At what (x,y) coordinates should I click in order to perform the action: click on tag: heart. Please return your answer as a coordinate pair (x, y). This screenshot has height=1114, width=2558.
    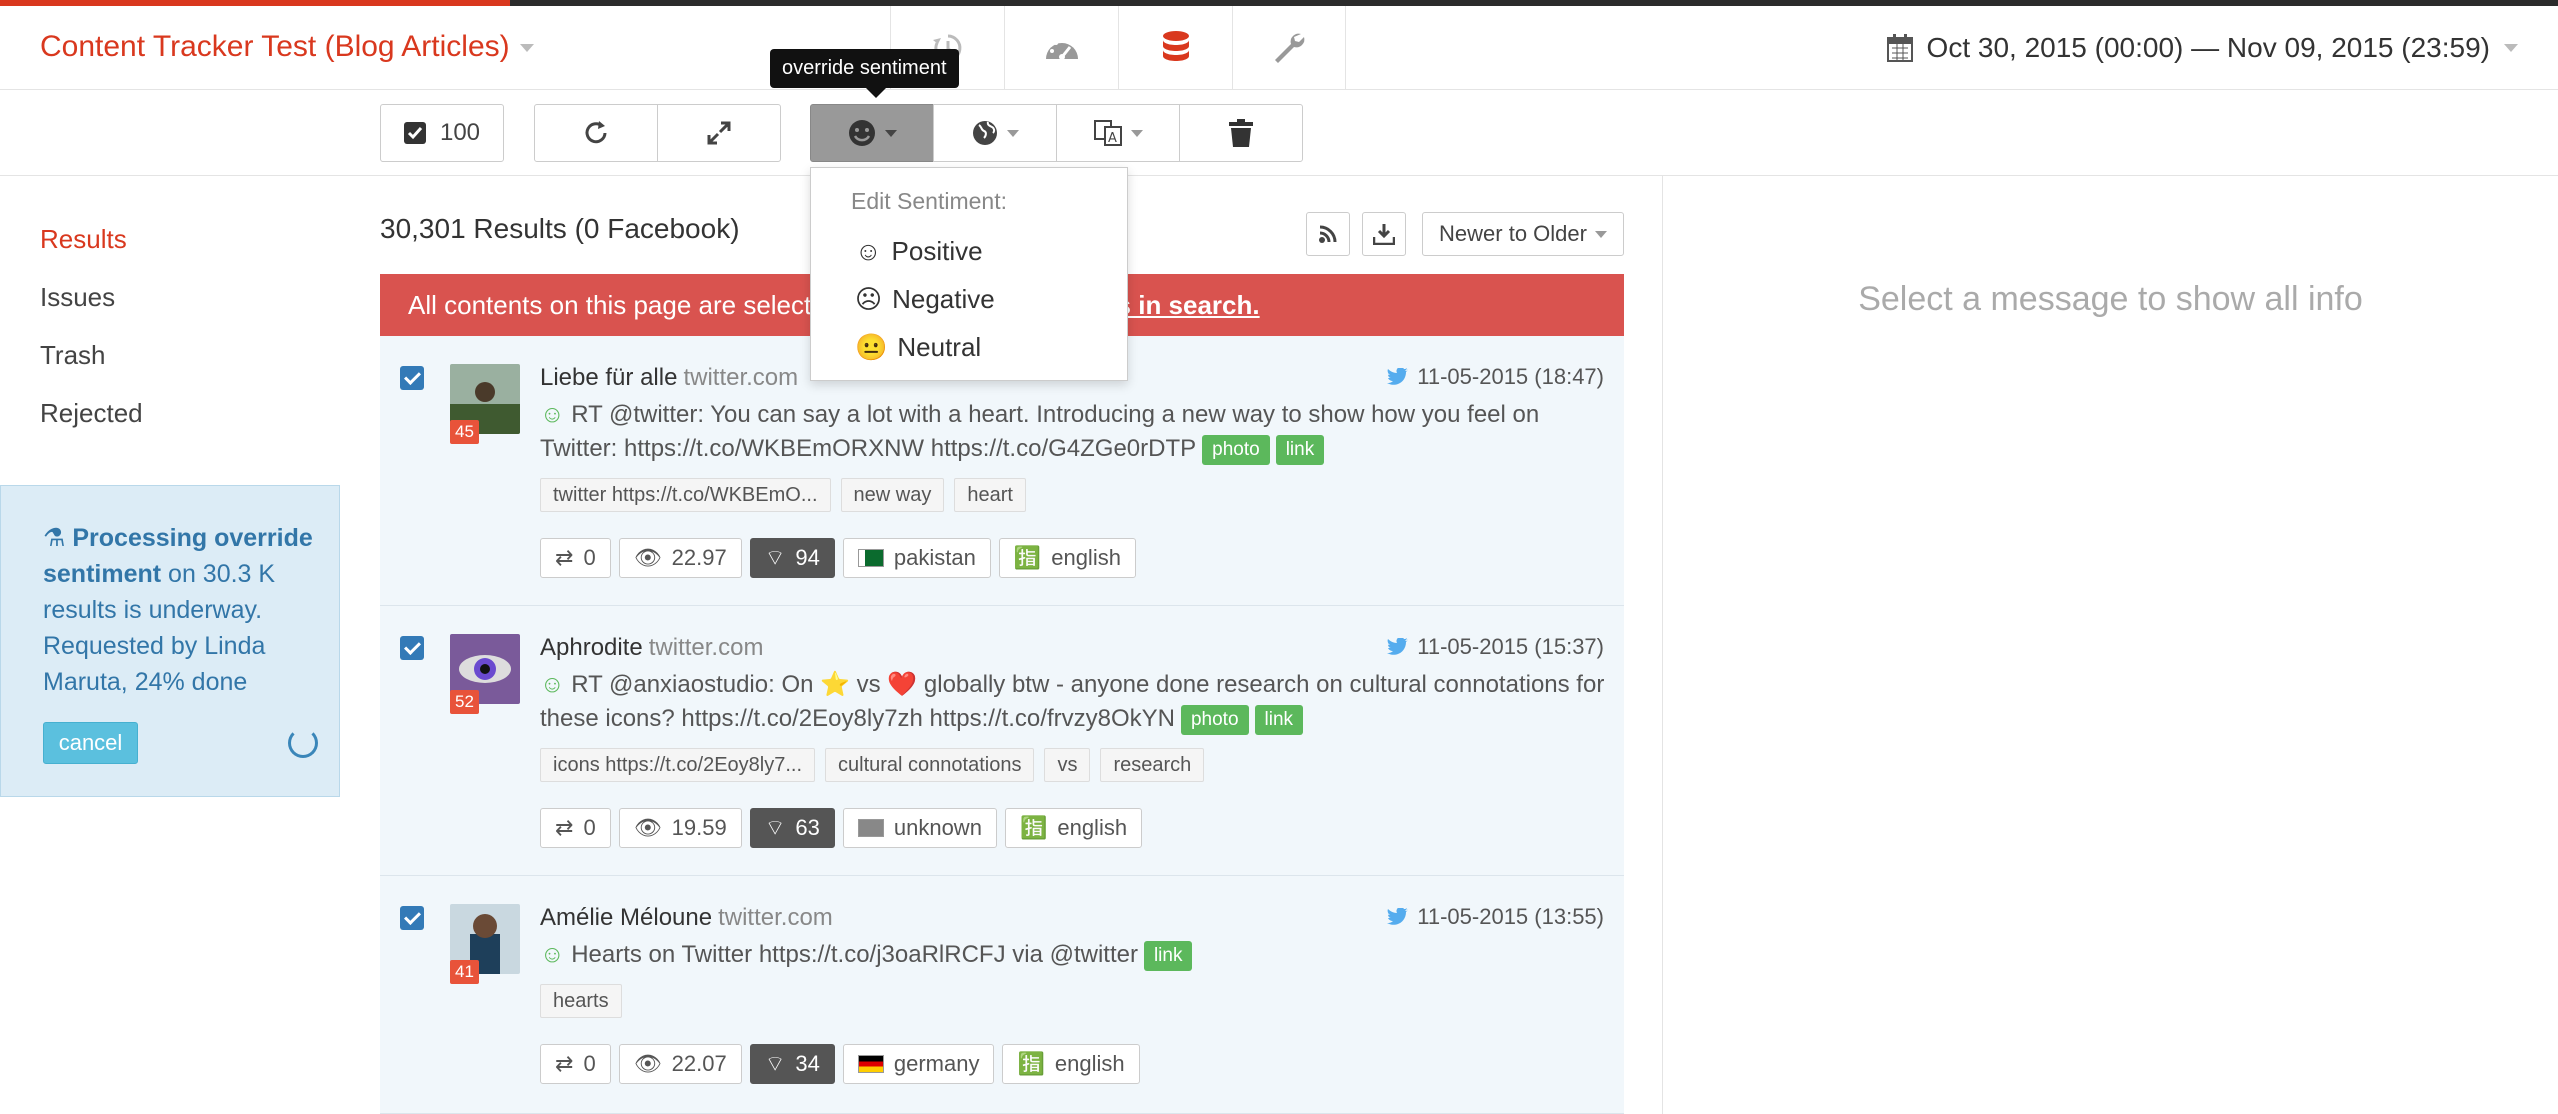
    Looking at the image, I should click on (990, 495).